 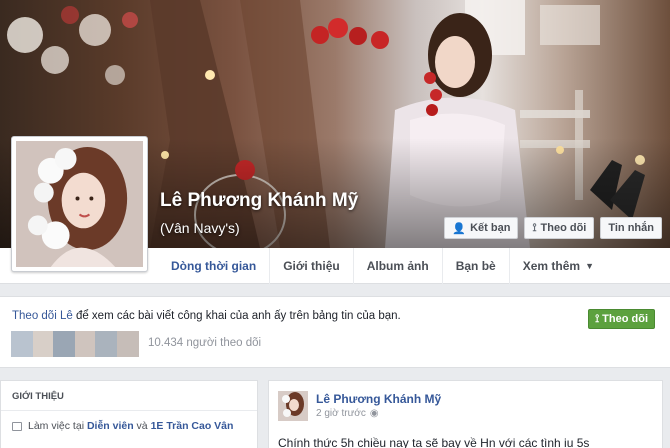 I want to click on work-prefix: Làm việc tại, so click(x=57, y=426).